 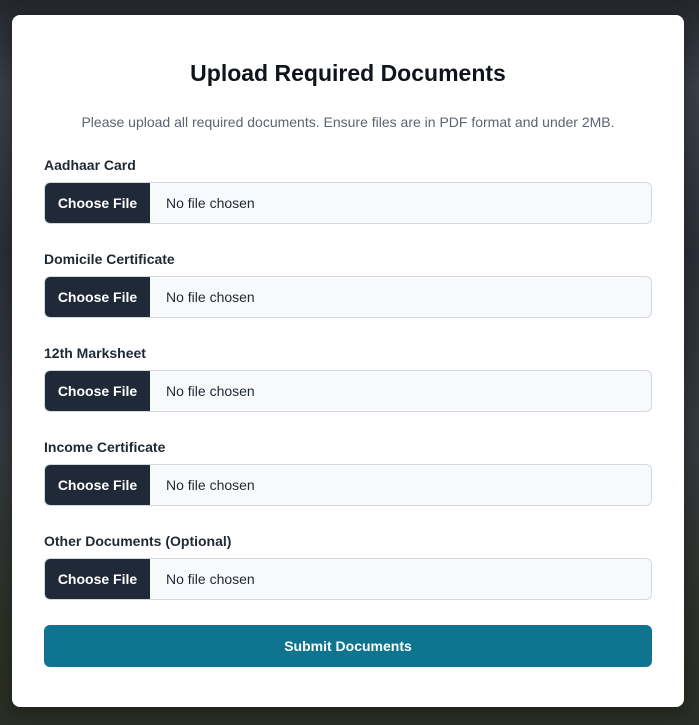 I want to click on field-label-other-documents: Other Documents (Optional), so click(x=138, y=541).